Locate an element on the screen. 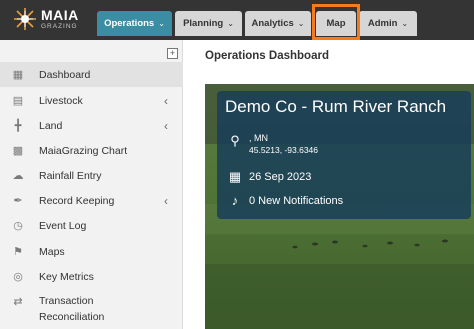 Image resolution: width=474 pixels, height=329 pixels. bell-icon: ♪ is located at coordinates (235, 200).